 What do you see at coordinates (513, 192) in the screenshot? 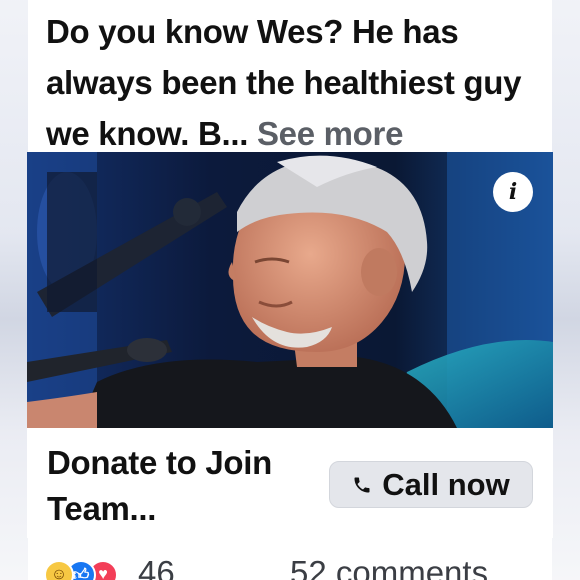
I see `info-icon: i` at bounding box center [513, 192].